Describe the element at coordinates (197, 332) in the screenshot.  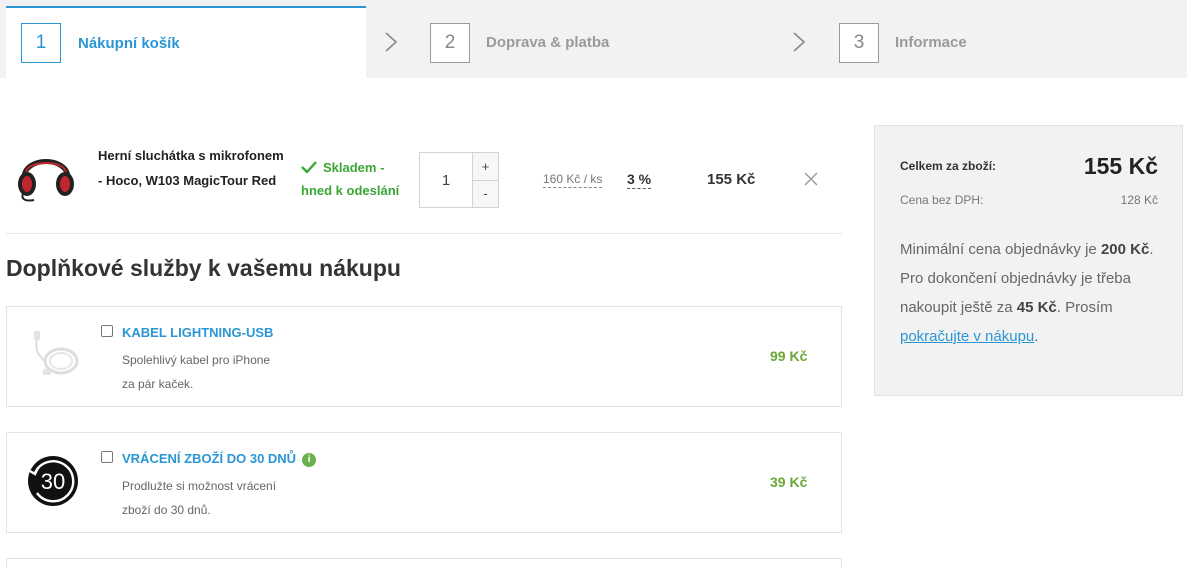
I see `service-title-link: KABEL LIGHTNING-USB` at that location.